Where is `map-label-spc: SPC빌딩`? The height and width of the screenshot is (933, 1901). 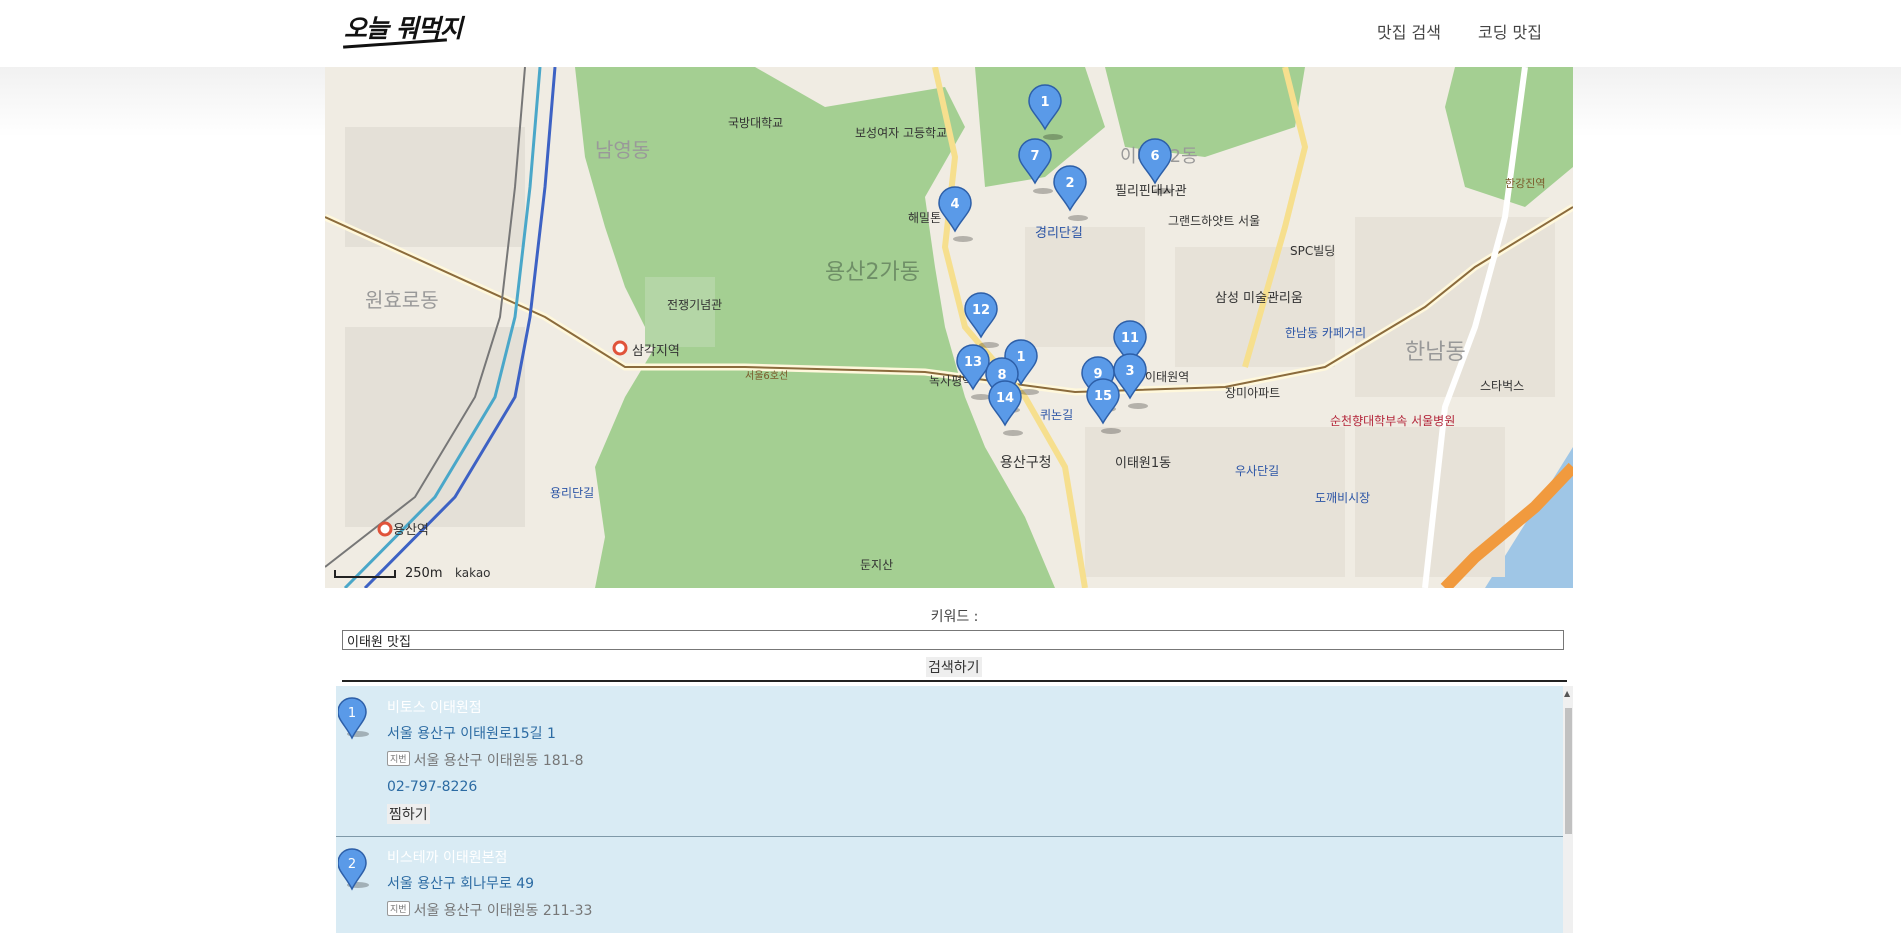
map-label-spc: SPC빌딩 is located at coordinates (1312, 251).